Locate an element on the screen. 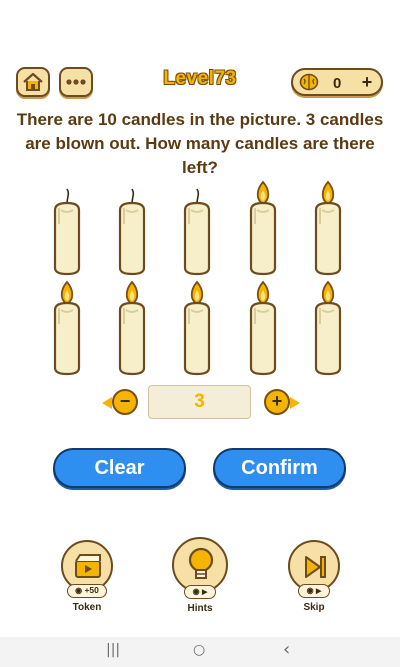  answer-value: 3 is located at coordinates (199, 402).